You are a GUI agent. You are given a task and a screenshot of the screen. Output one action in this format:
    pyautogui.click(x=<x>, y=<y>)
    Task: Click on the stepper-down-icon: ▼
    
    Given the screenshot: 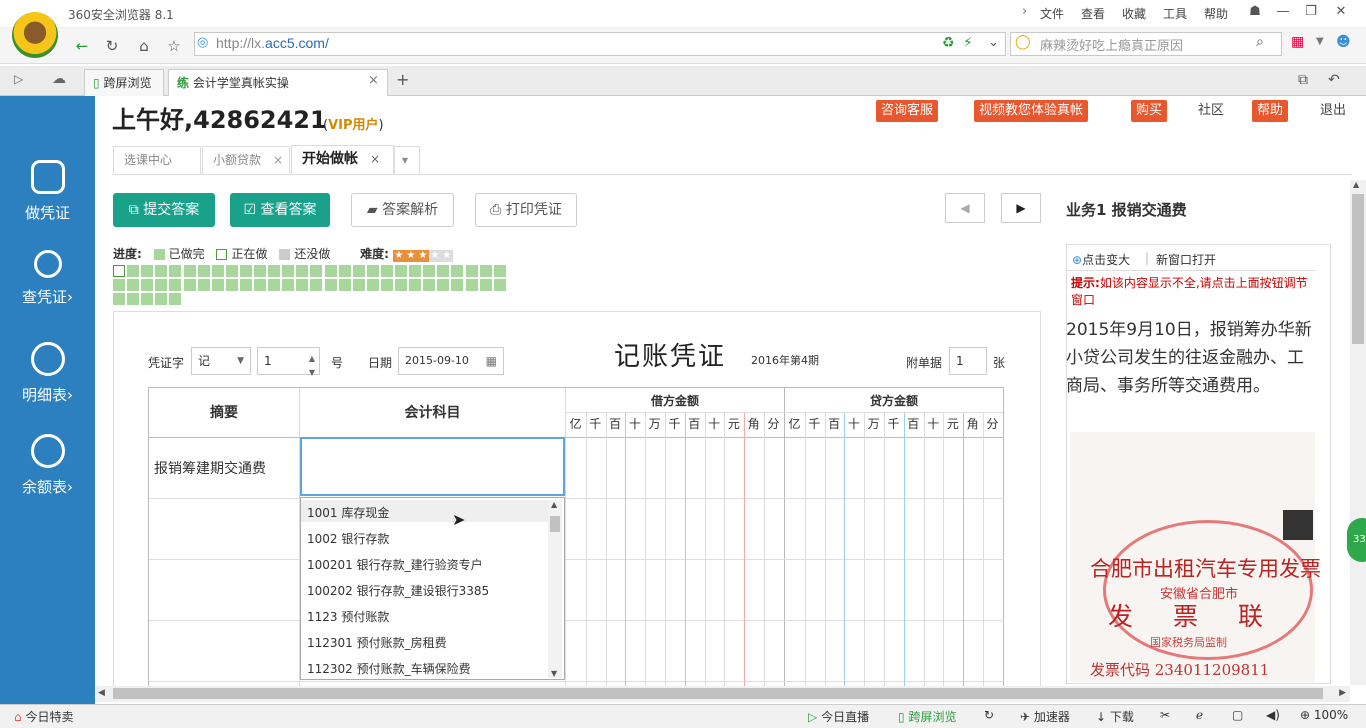 What is the action you would take?
    pyautogui.click(x=312, y=373)
    